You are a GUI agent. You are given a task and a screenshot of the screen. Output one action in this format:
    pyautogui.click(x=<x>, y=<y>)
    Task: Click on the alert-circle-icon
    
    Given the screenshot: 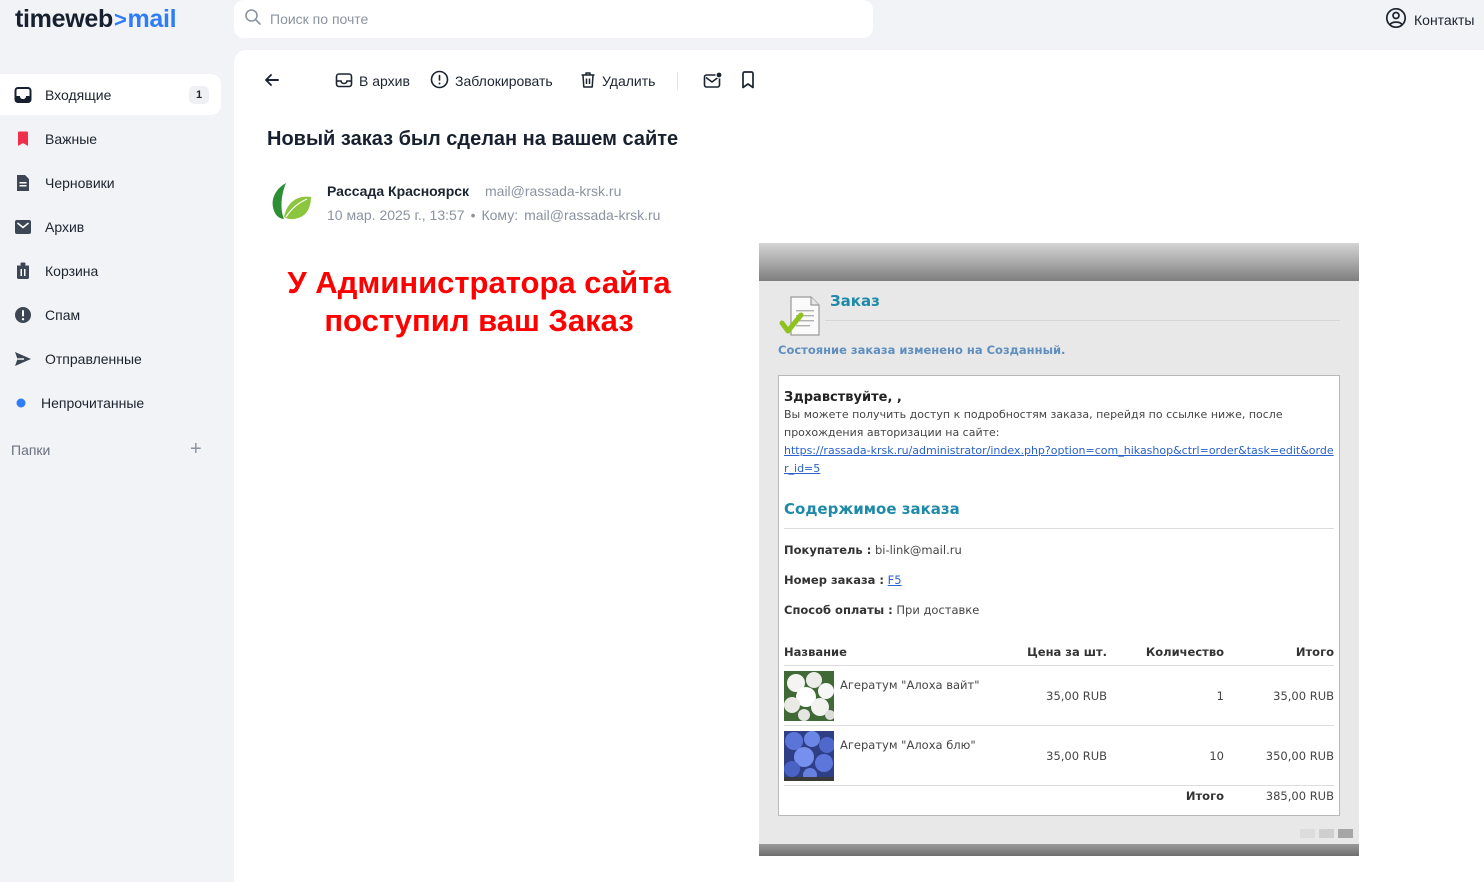 What is the action you would take?
    pyautogui.click(x=439, y=81)
    